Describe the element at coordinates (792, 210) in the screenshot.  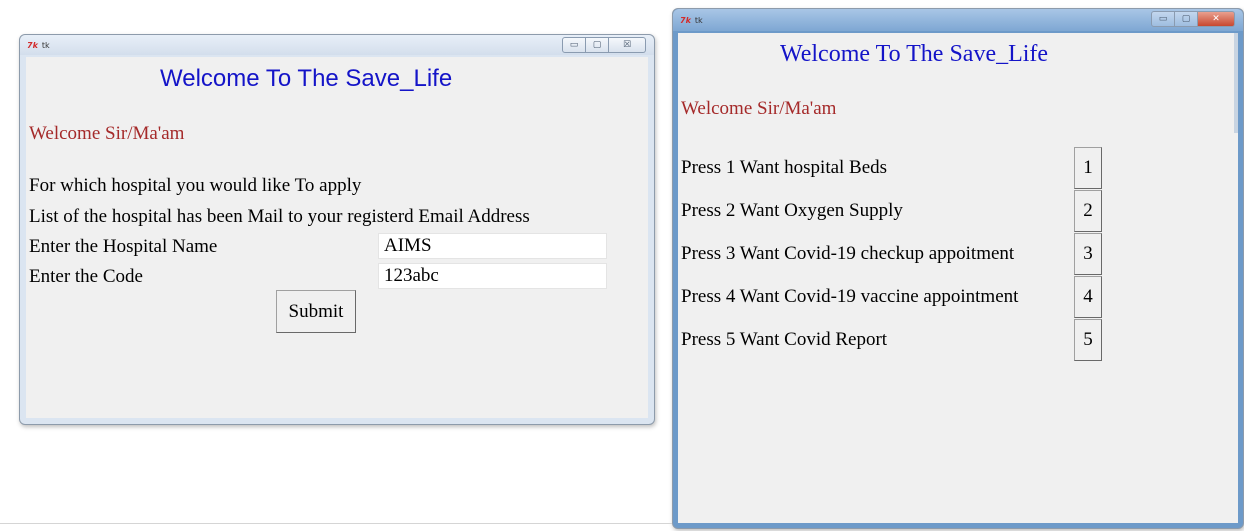
I see `option-label-2: Press 2 Want Oxygen Supply` at that location.